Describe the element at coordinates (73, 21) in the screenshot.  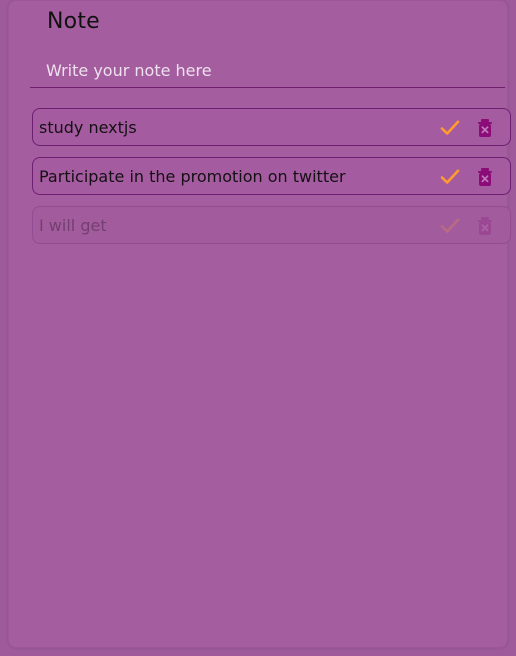
I see `page-title: Note` at that location.